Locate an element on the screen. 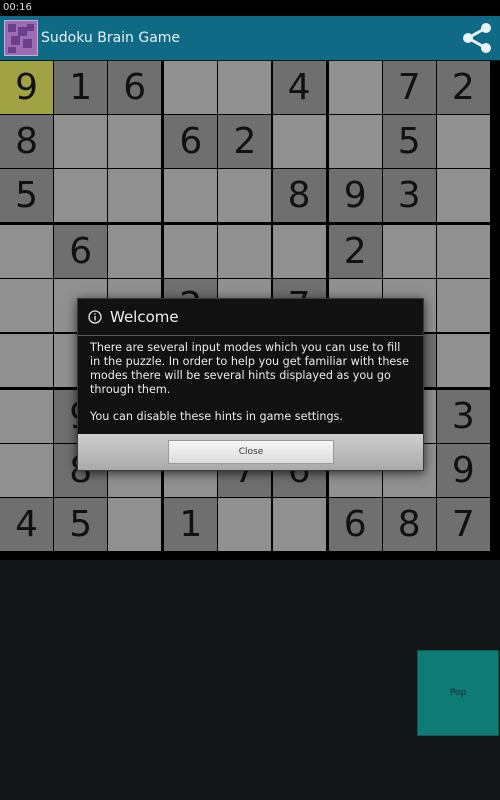 Image resolution: width=500 pixels, height=800 pixels. dialog-title: Welcome is located at coordinates (144, 317).